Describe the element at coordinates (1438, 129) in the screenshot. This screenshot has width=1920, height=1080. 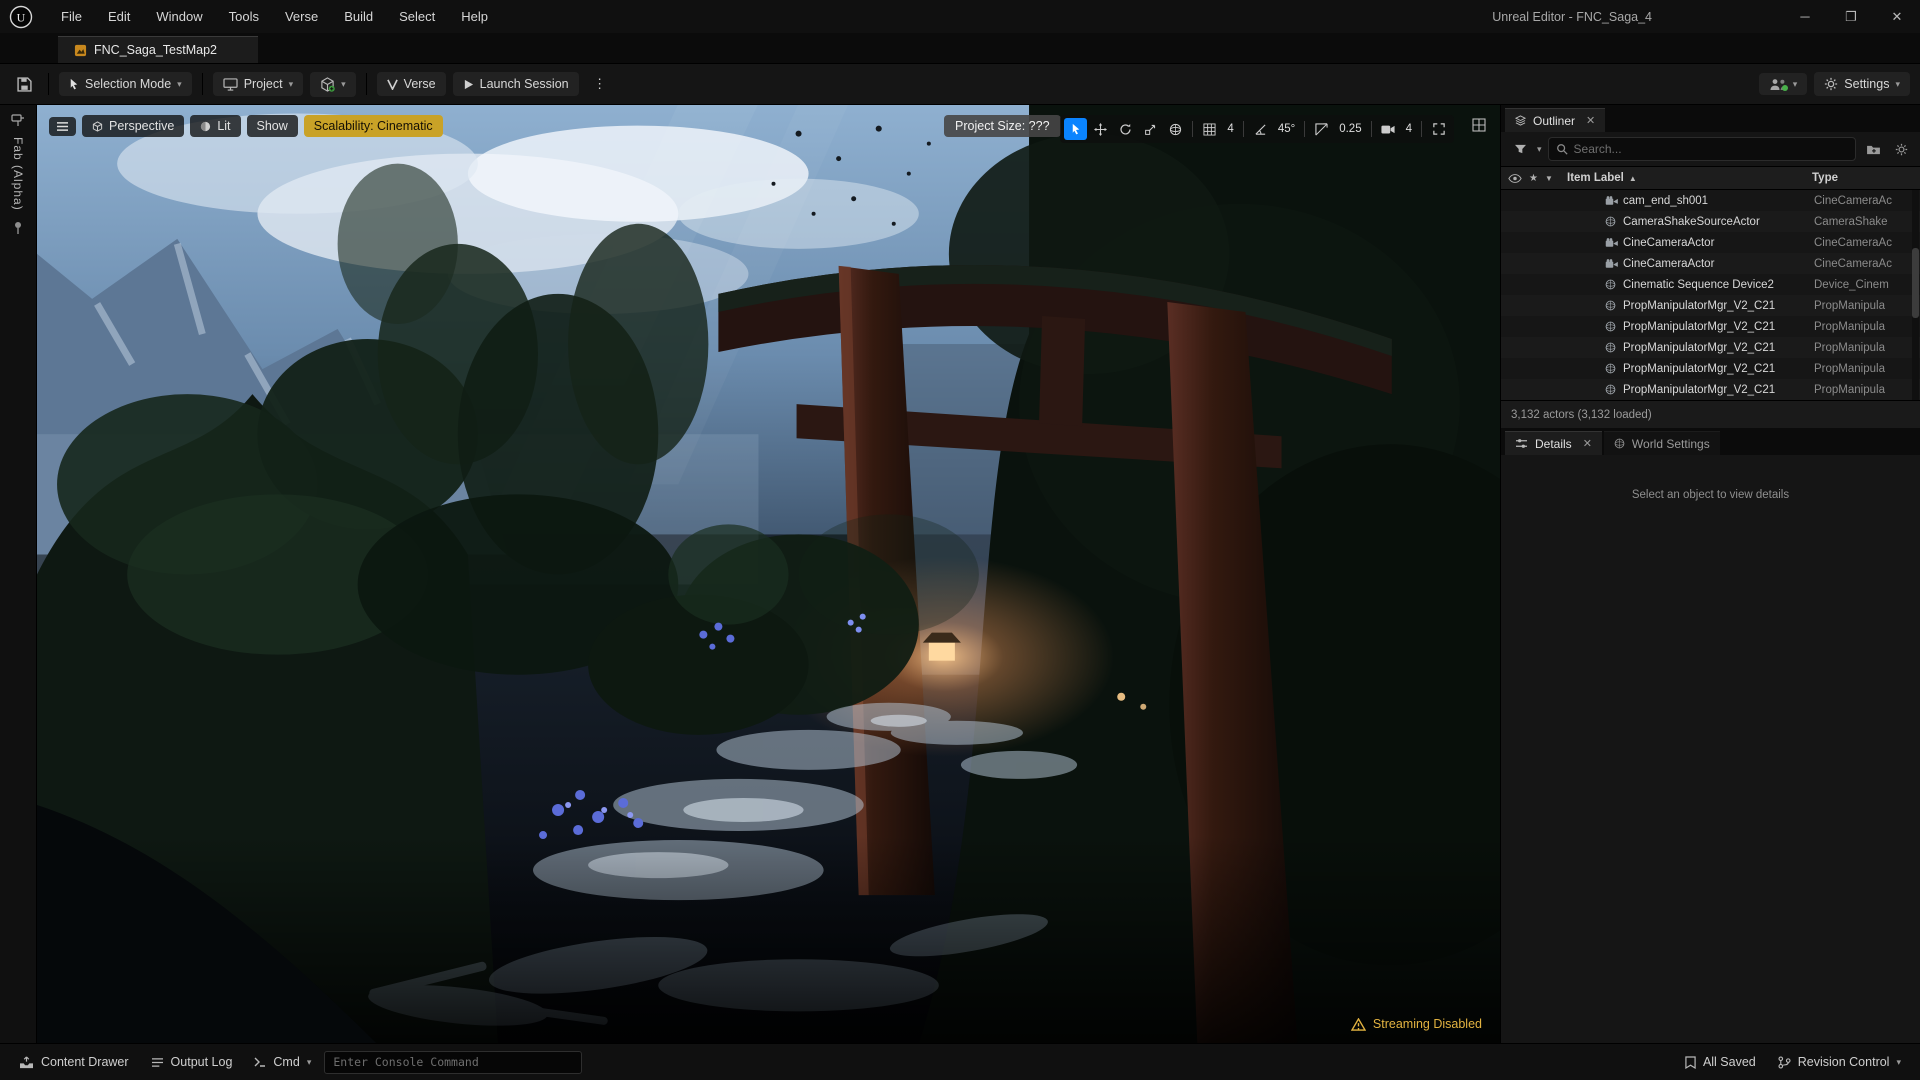
I see `maximize-viewport-icon` at that location.